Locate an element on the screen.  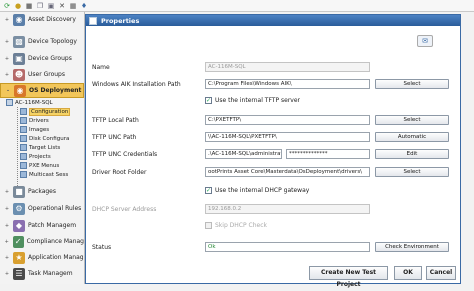
tree-item-images: Images is located at coordinates (34, 129).